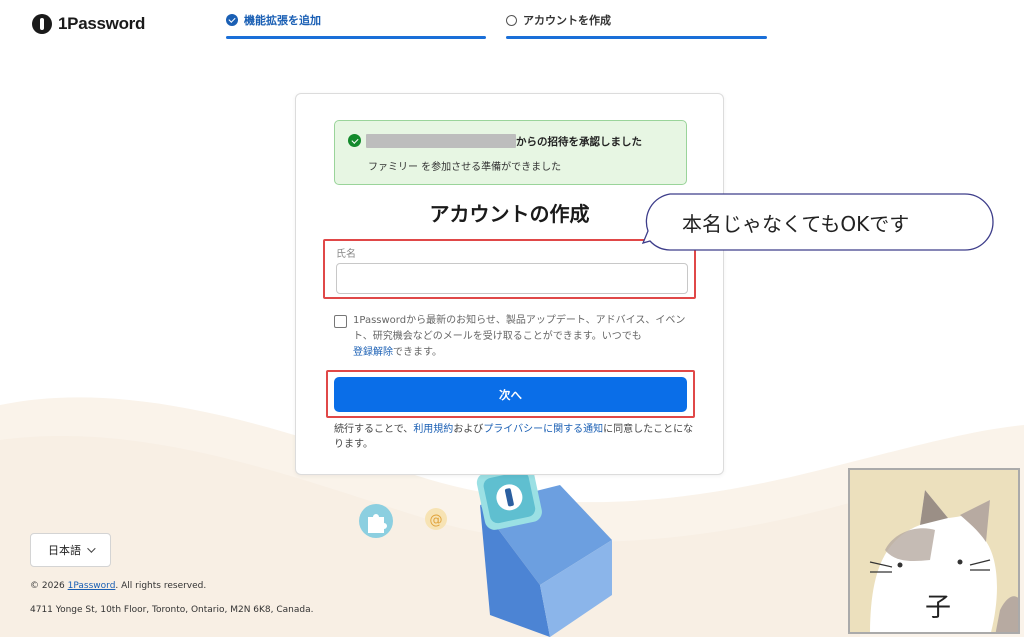 This screenshot has width=1024, height=637. What do you see at coordinates (346, 254) in the screenshot?
I see `name-field-label: 氏名` at bounding box center [346, 254].